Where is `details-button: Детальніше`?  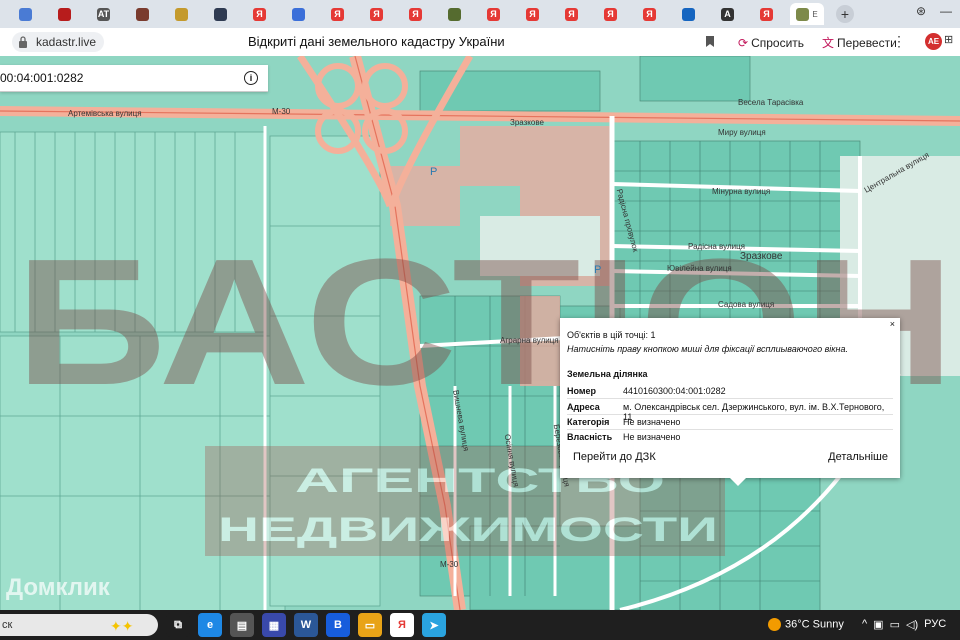
details-button: Детальніше is located at coordinates (858, 457).